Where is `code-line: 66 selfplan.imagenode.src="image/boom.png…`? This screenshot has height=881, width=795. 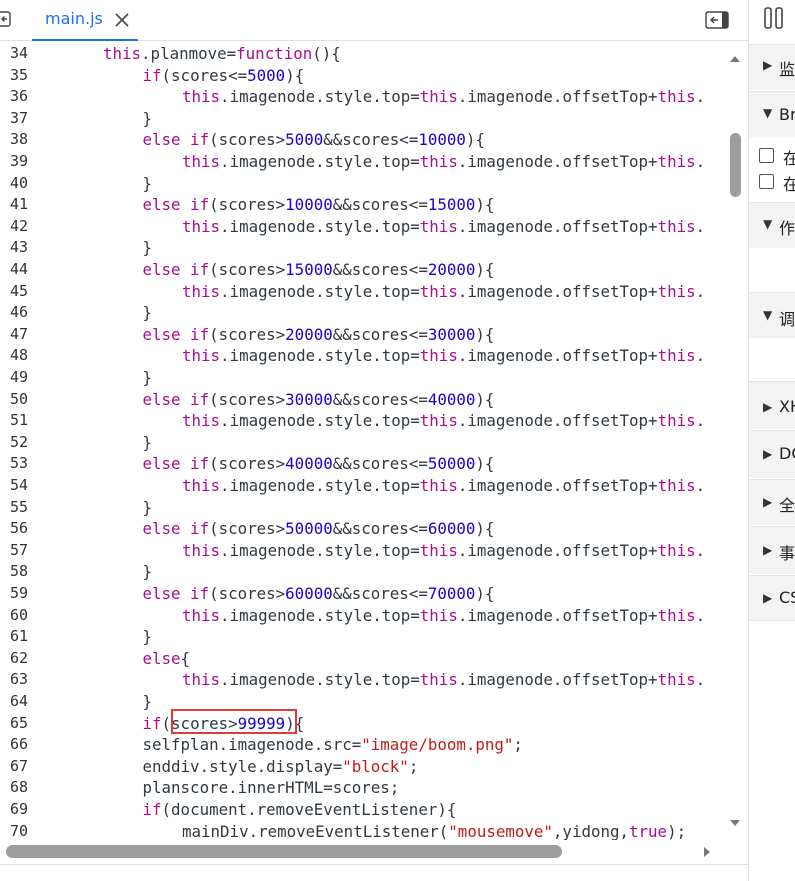
code-line: 66 selfplan.imagenode.src="image/boom.png… is located at coordinates (363, 745).